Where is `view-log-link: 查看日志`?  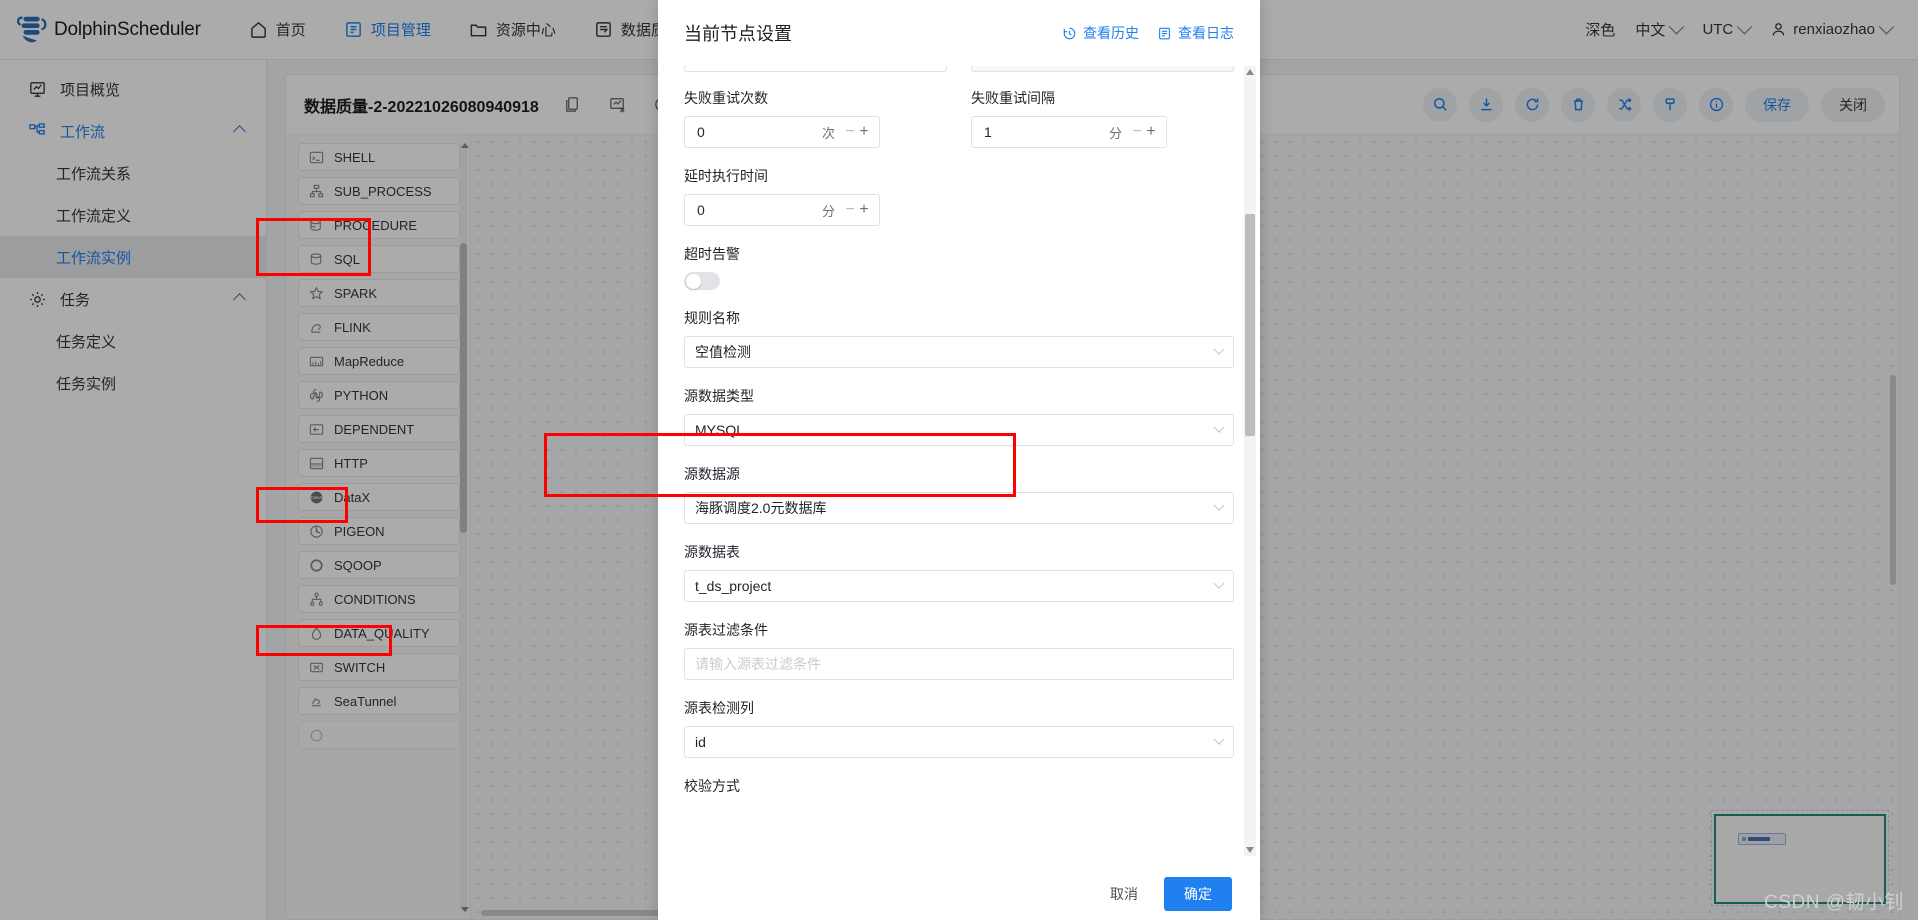
view-log-link: 查看日志 is located at coordinates (1195, 33).